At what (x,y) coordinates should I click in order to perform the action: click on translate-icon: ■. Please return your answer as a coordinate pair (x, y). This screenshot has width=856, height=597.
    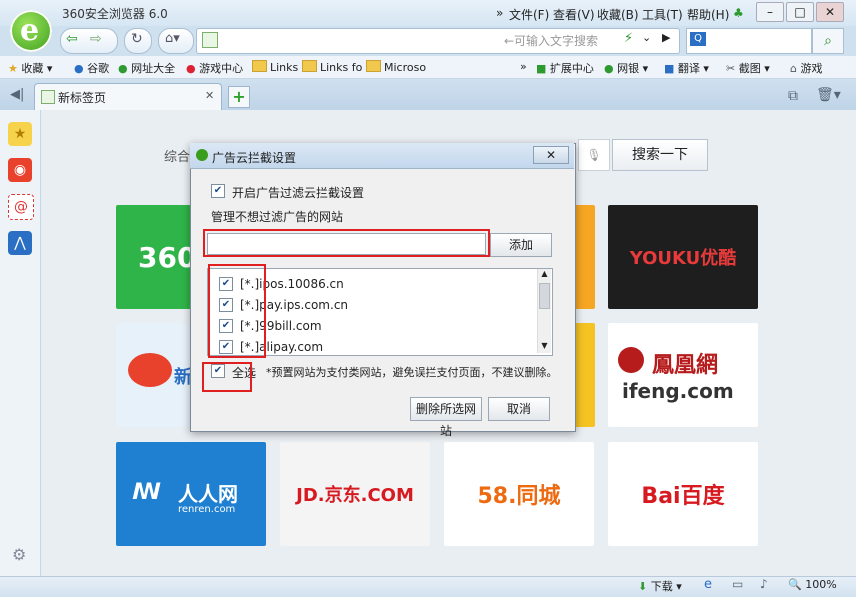
    Looking at the image, I should click on (669, 68).